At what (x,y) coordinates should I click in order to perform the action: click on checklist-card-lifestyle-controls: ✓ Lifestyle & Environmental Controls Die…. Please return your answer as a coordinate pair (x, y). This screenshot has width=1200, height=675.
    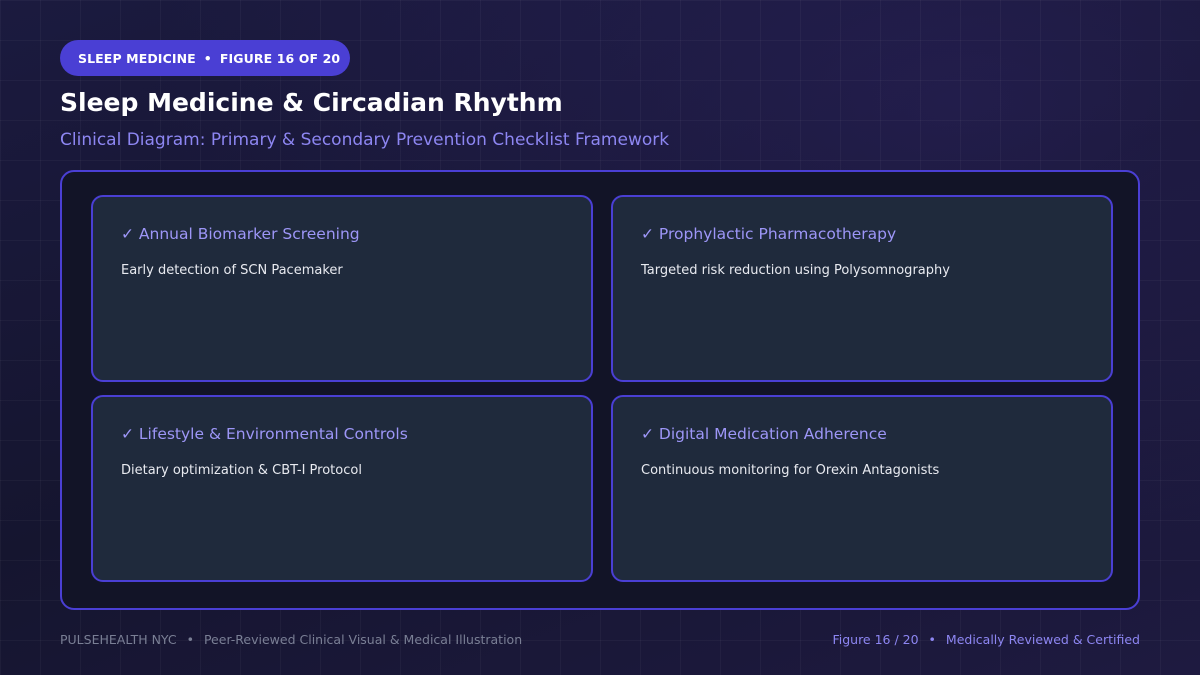
    Looking at the image, I should click on (342, 488).